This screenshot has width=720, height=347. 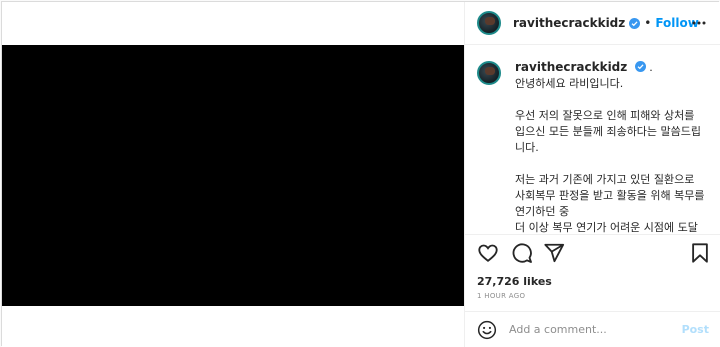 I want to click on action-bar, so click(x=593, y=253).